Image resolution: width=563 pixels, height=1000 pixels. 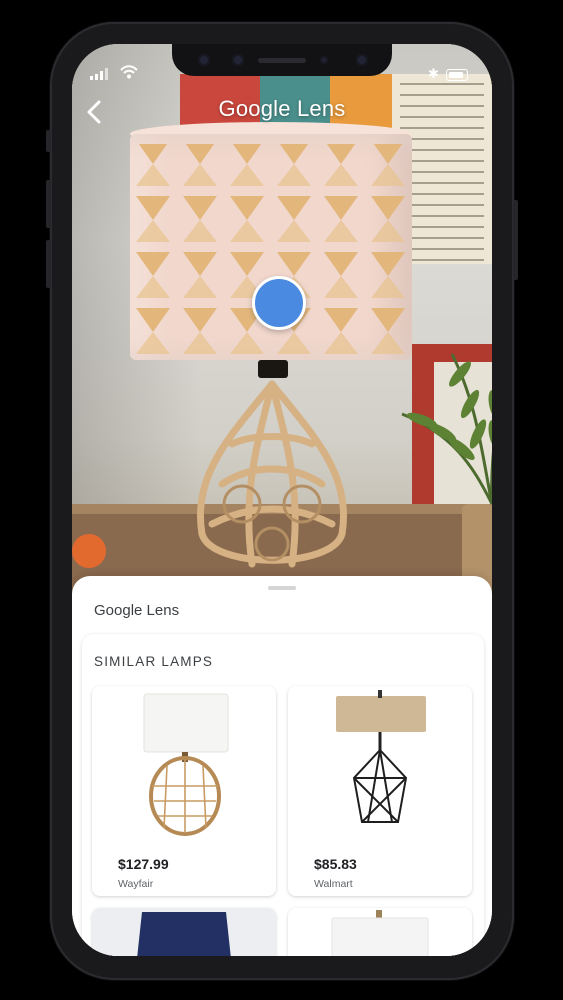 I want to click on front-camera-icon, so click(x=238, y=60).